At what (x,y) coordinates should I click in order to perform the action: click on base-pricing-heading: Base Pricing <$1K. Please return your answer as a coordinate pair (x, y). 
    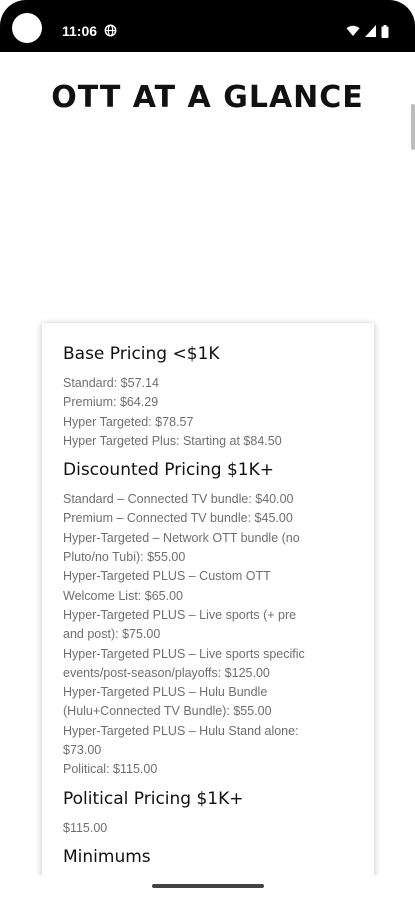
    Looking at the image, I should click on (141, 354).